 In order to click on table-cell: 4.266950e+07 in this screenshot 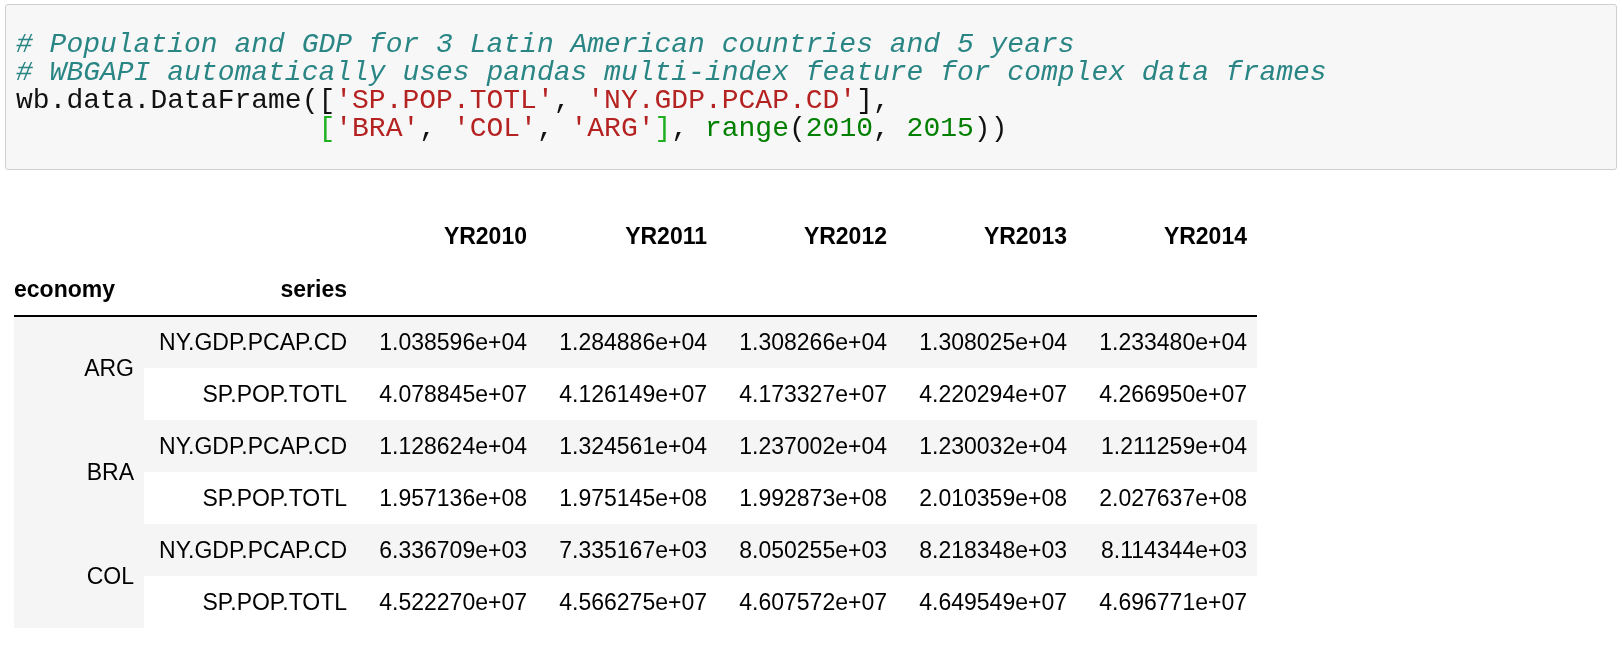, I will do `click(1167, 394)`.